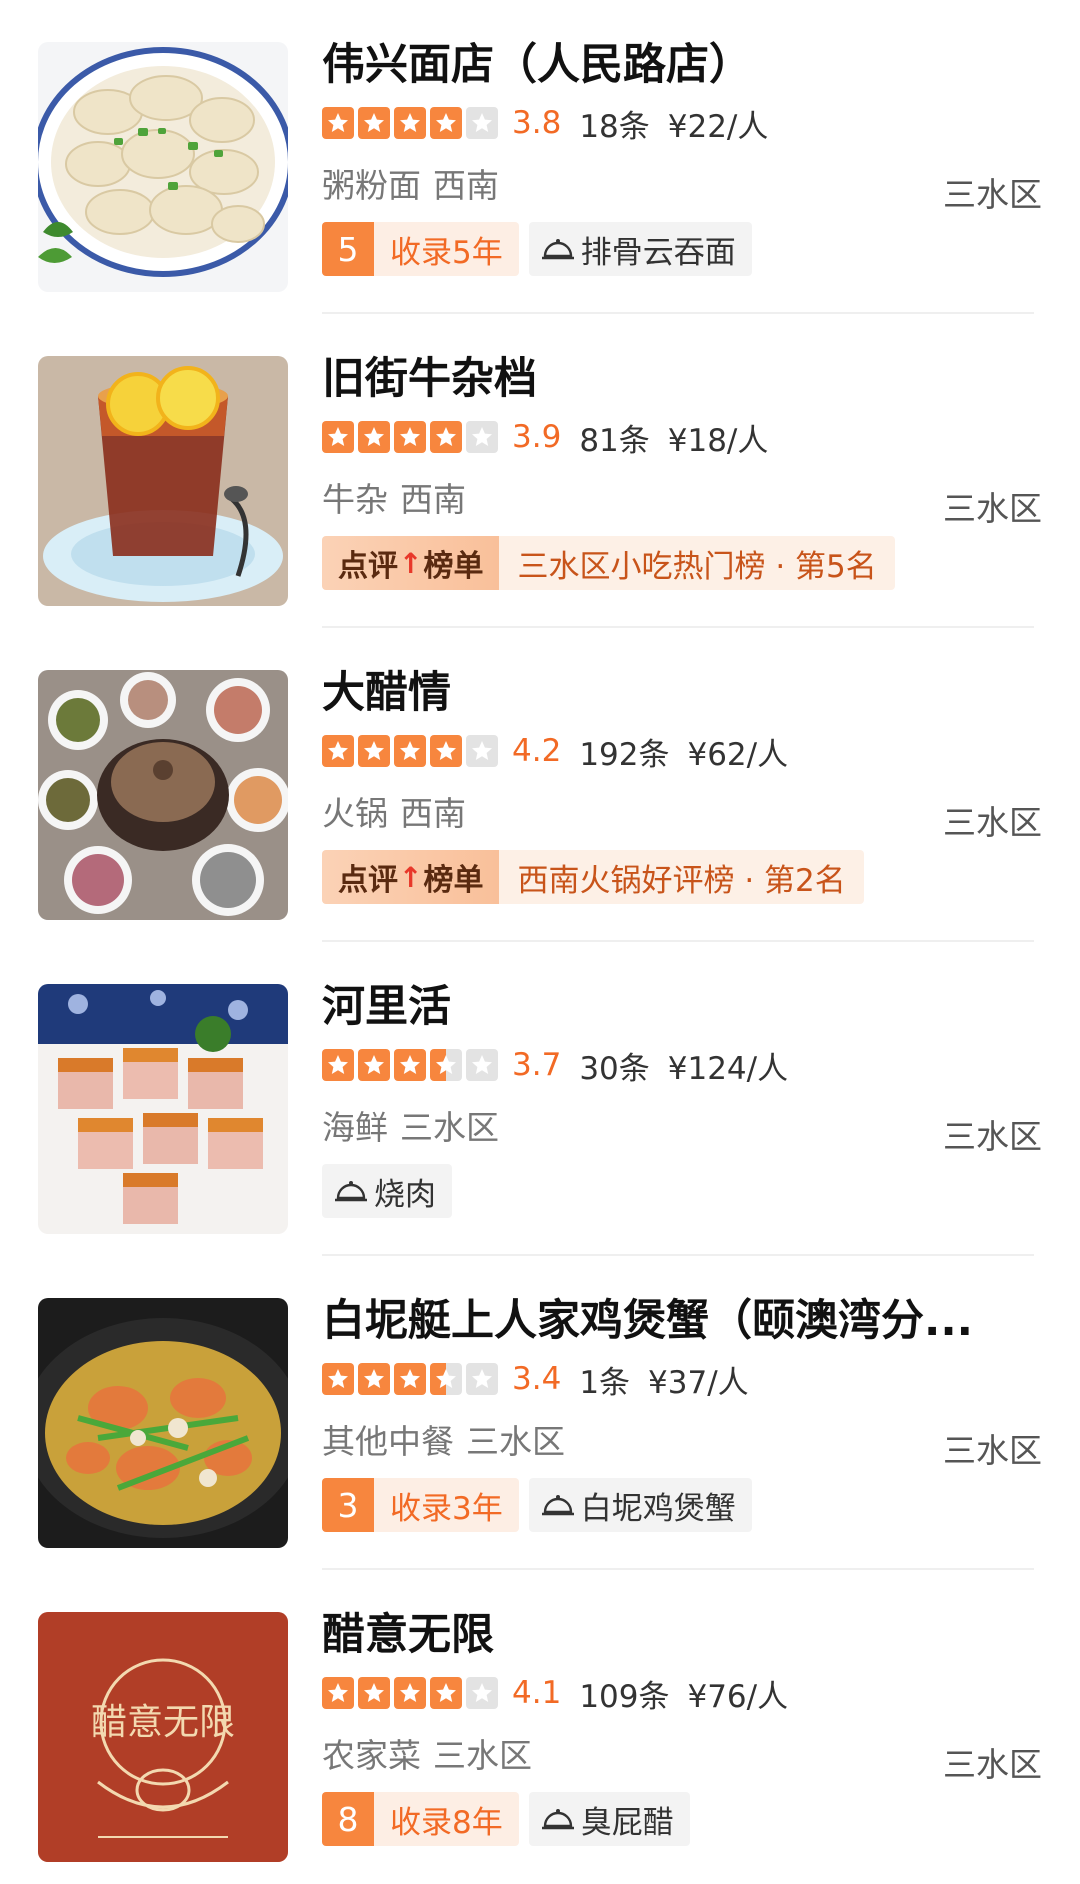  Describe the element at coordinates (658, 1508) in the screenshot. I see `dish-name: 白坭鸡煲蟹` at that location.